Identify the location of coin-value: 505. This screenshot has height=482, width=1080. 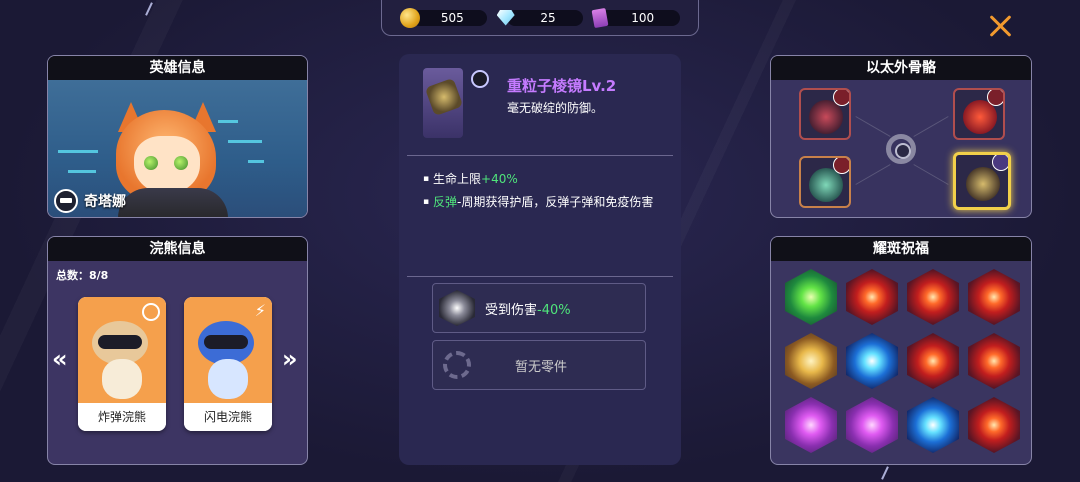
(449, 17).